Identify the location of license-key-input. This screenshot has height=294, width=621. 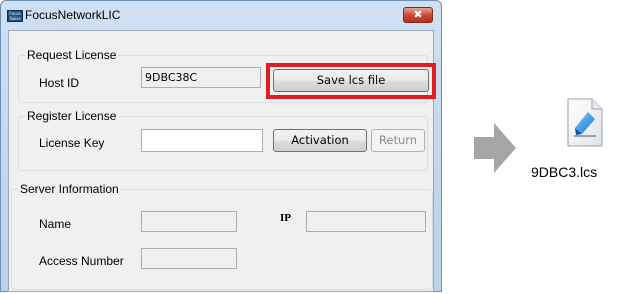
(202, 140).